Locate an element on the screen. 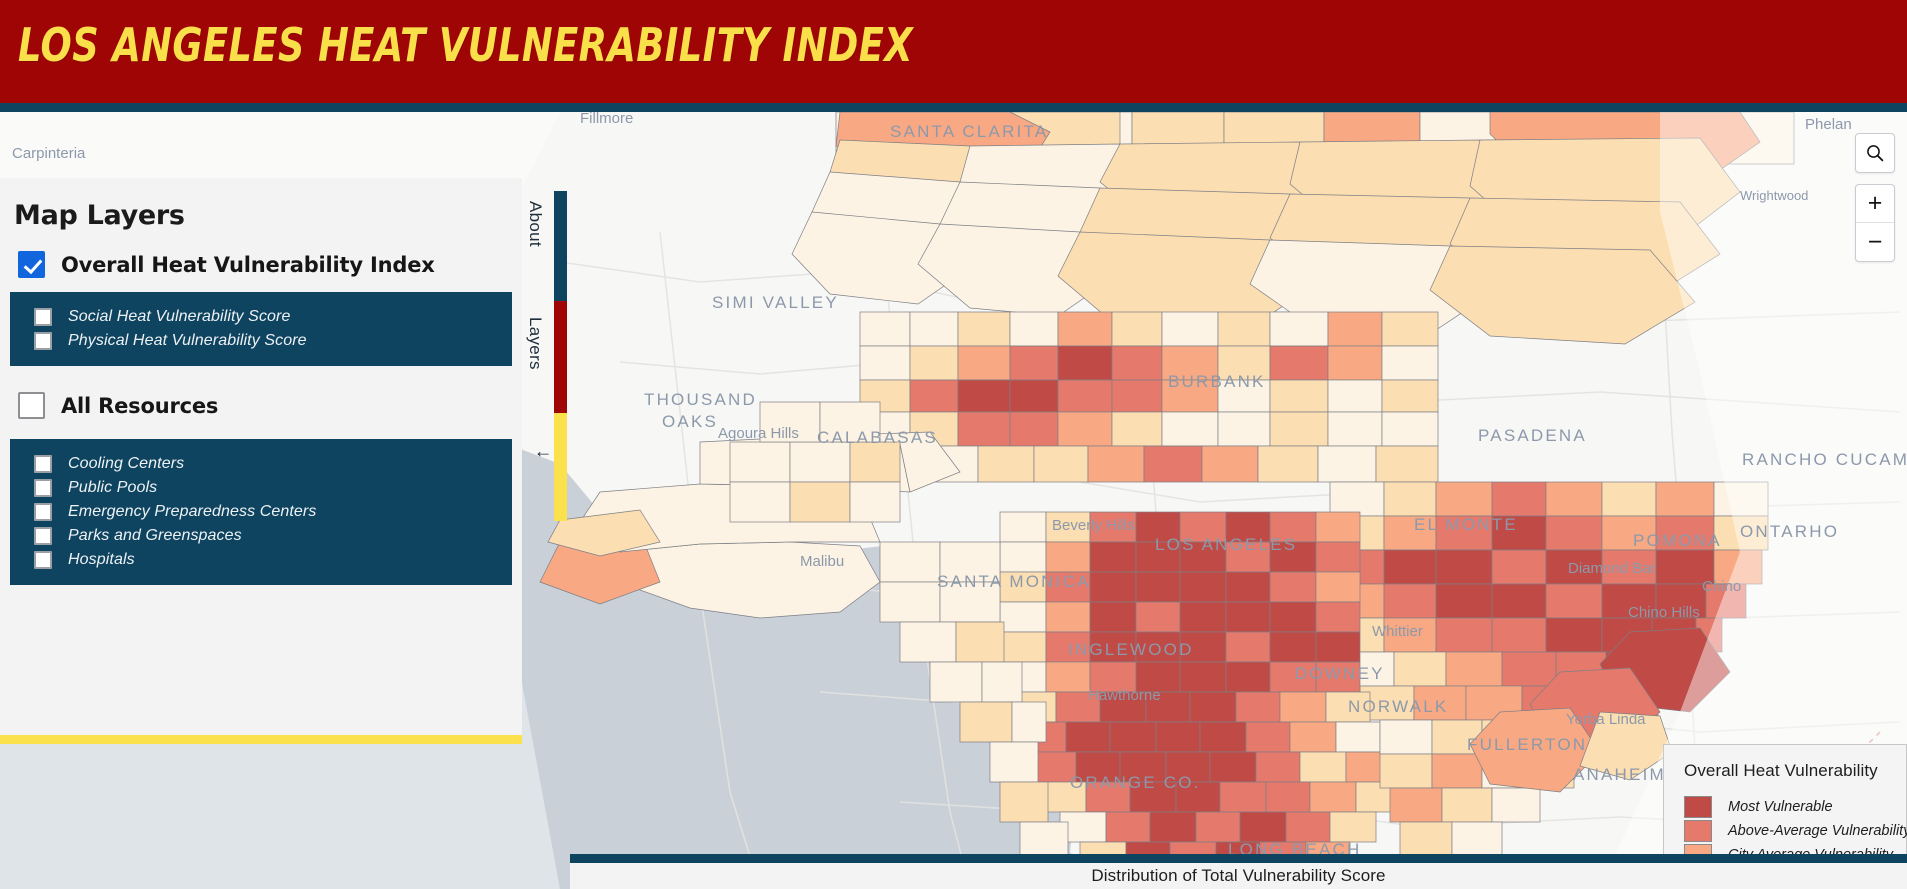 The width and height of the screenshot is (1907, 889). sublayer-cooling-centers: Cooling Centers is located at coordinates (273, 464).